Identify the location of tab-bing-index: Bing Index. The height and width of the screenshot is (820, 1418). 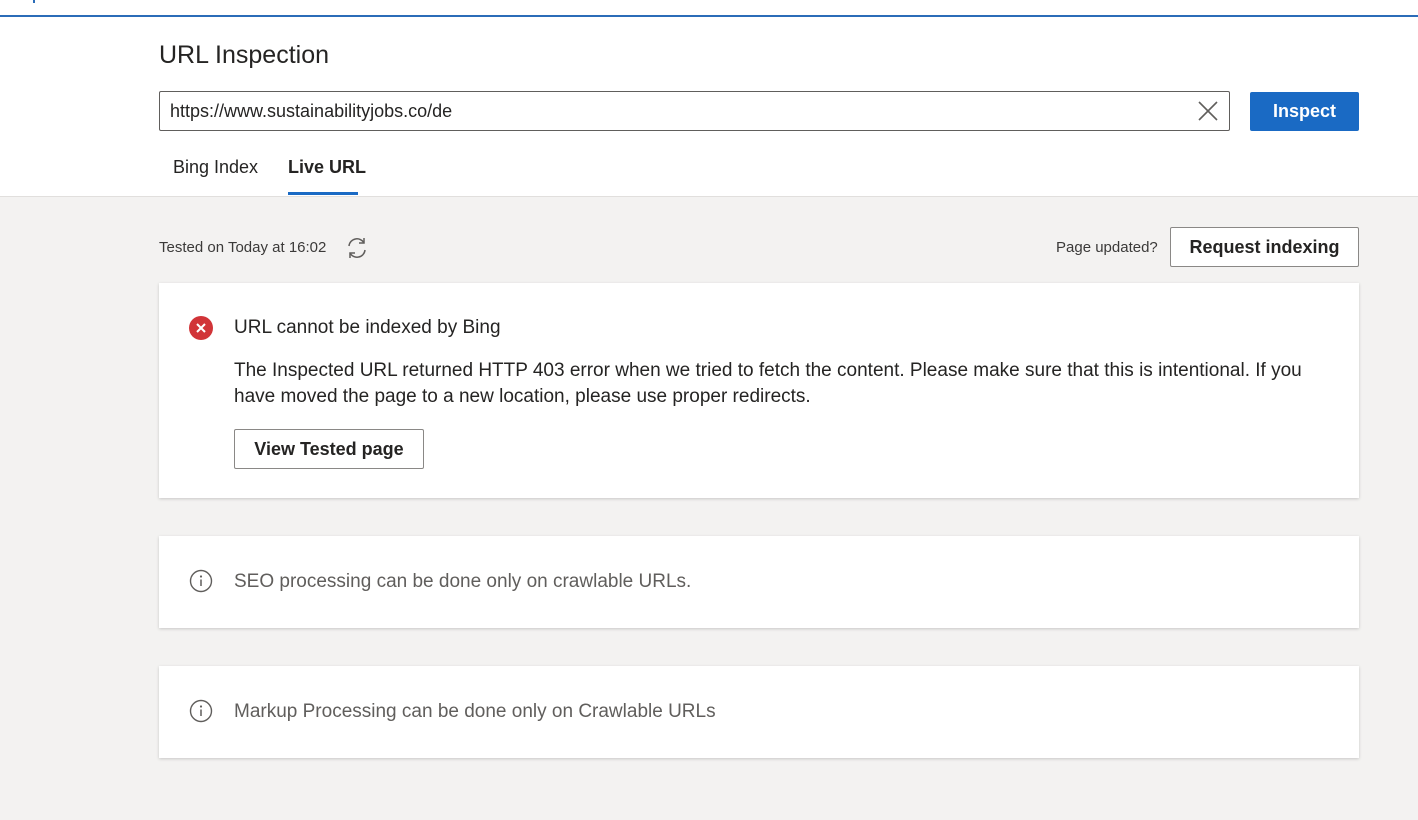
(215, 177).